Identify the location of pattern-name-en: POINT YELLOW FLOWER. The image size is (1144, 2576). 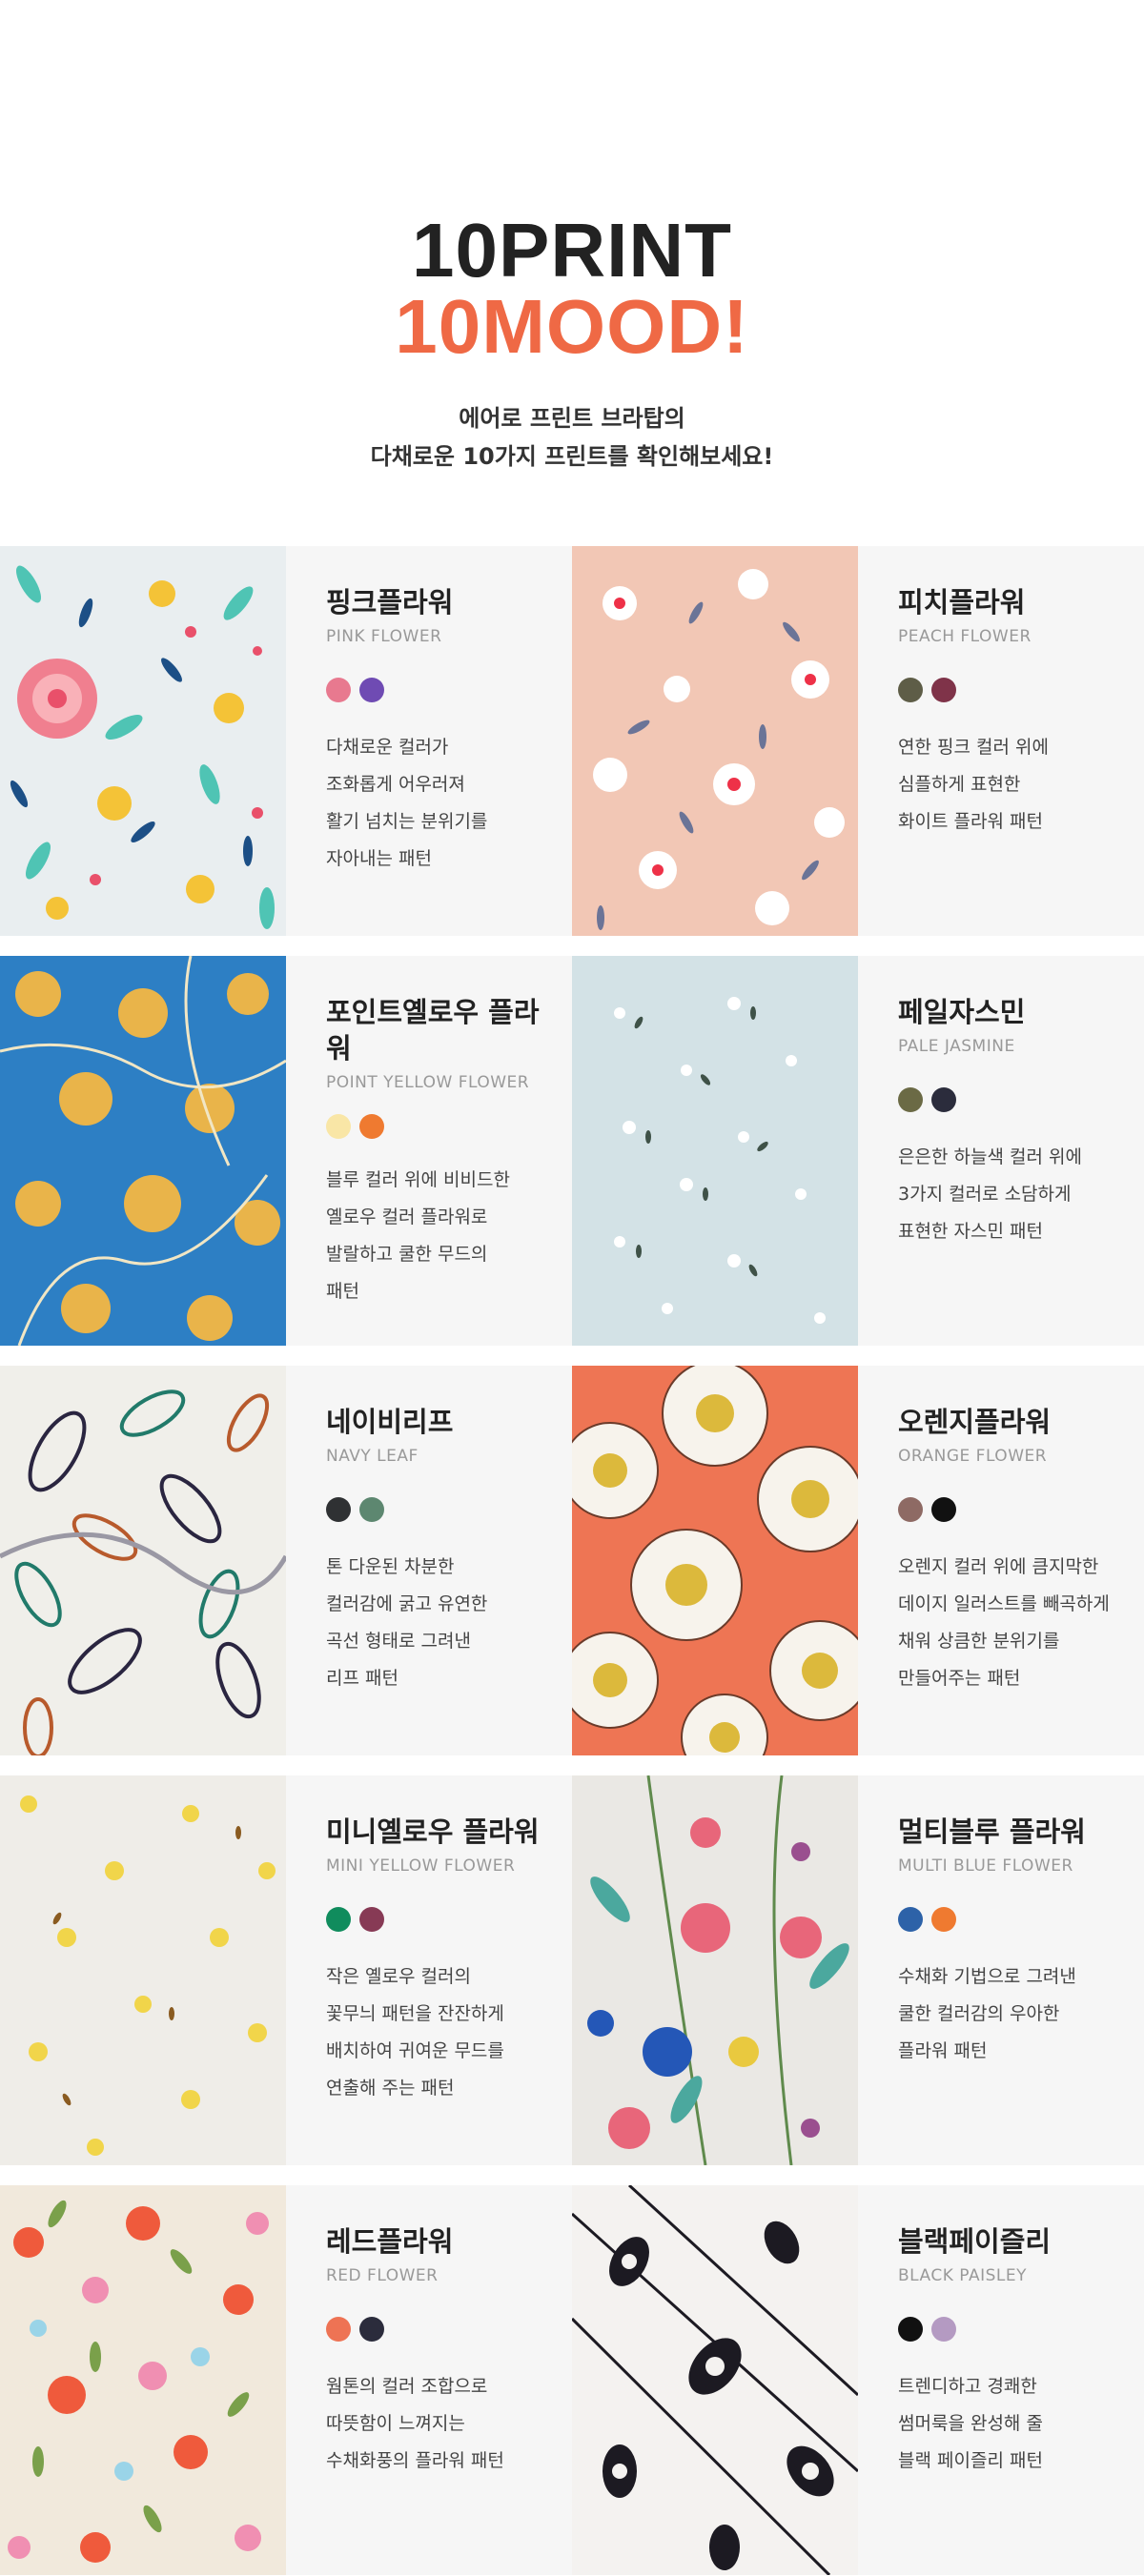
(428, 1083).